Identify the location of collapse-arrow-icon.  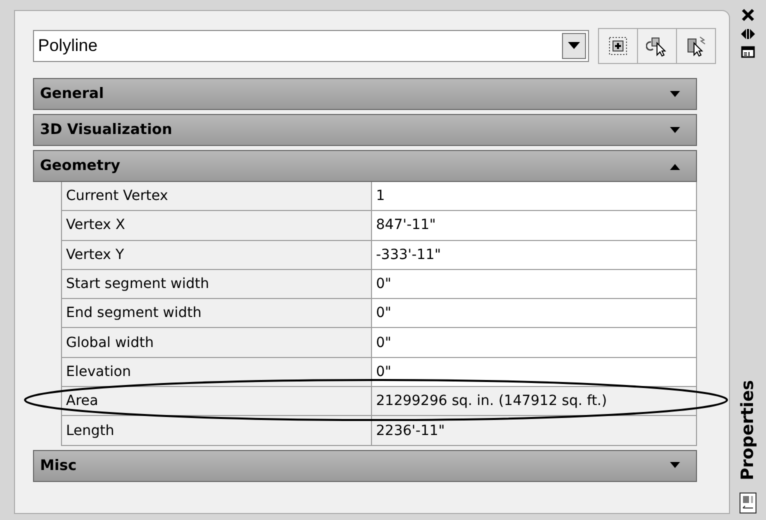
(675, 166).